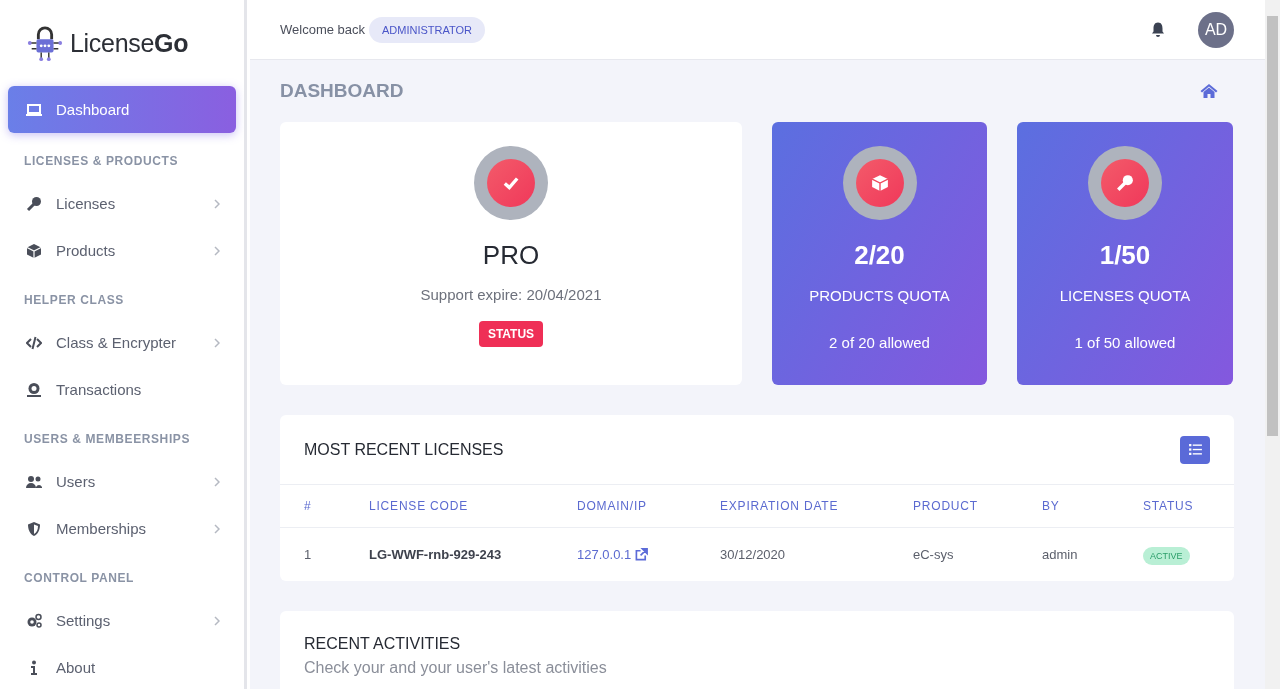 This screenshot has height=689, width=1280. Describe the element at coordinates (308, 554) in the screenshot. I see `table-cell-text: 1` at that location.